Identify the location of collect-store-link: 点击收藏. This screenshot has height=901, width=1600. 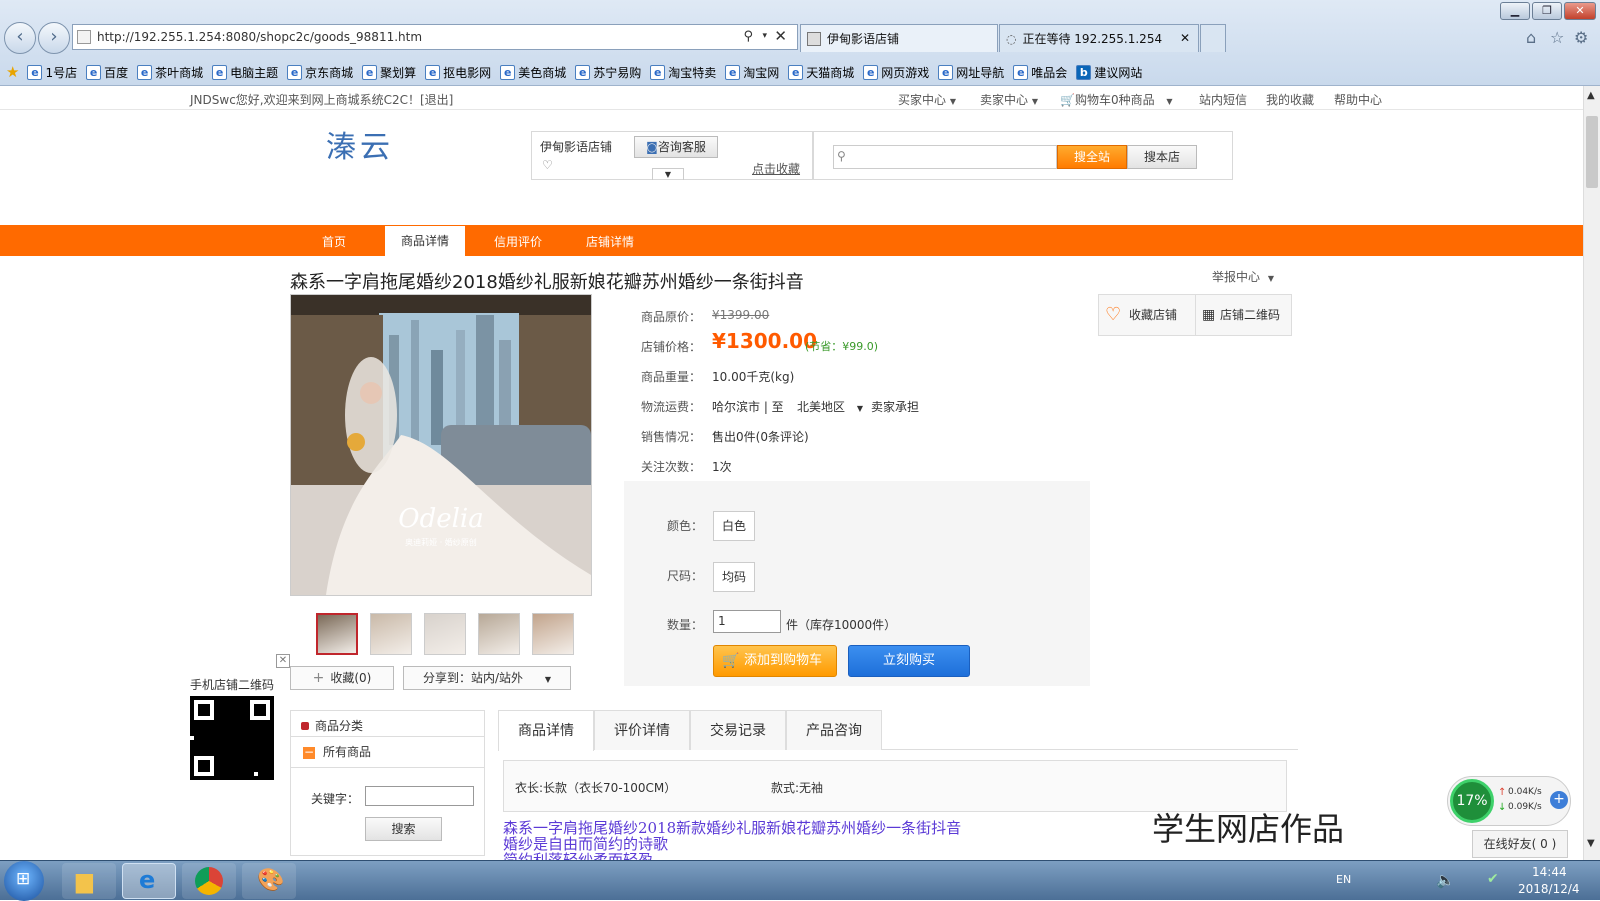
(776, 168).